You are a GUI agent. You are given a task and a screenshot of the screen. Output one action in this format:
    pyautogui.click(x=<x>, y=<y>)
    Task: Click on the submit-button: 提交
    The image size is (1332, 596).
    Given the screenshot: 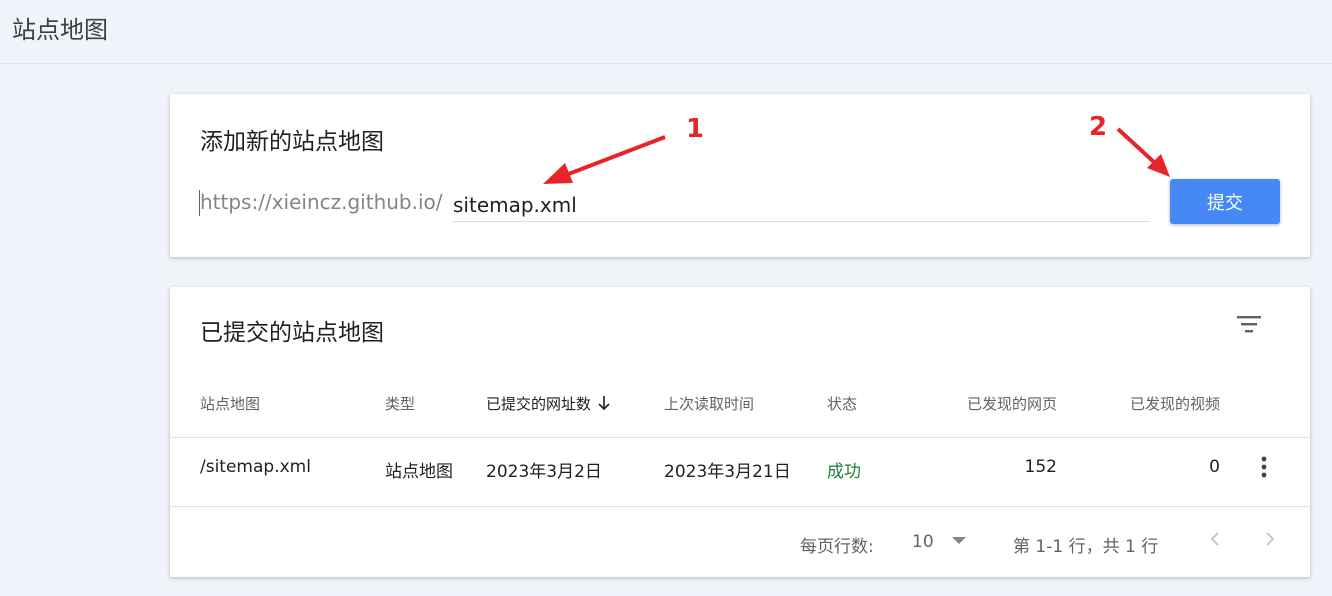 What is the action you would take?
    pyautogui.click(x=1225, y=201)
    